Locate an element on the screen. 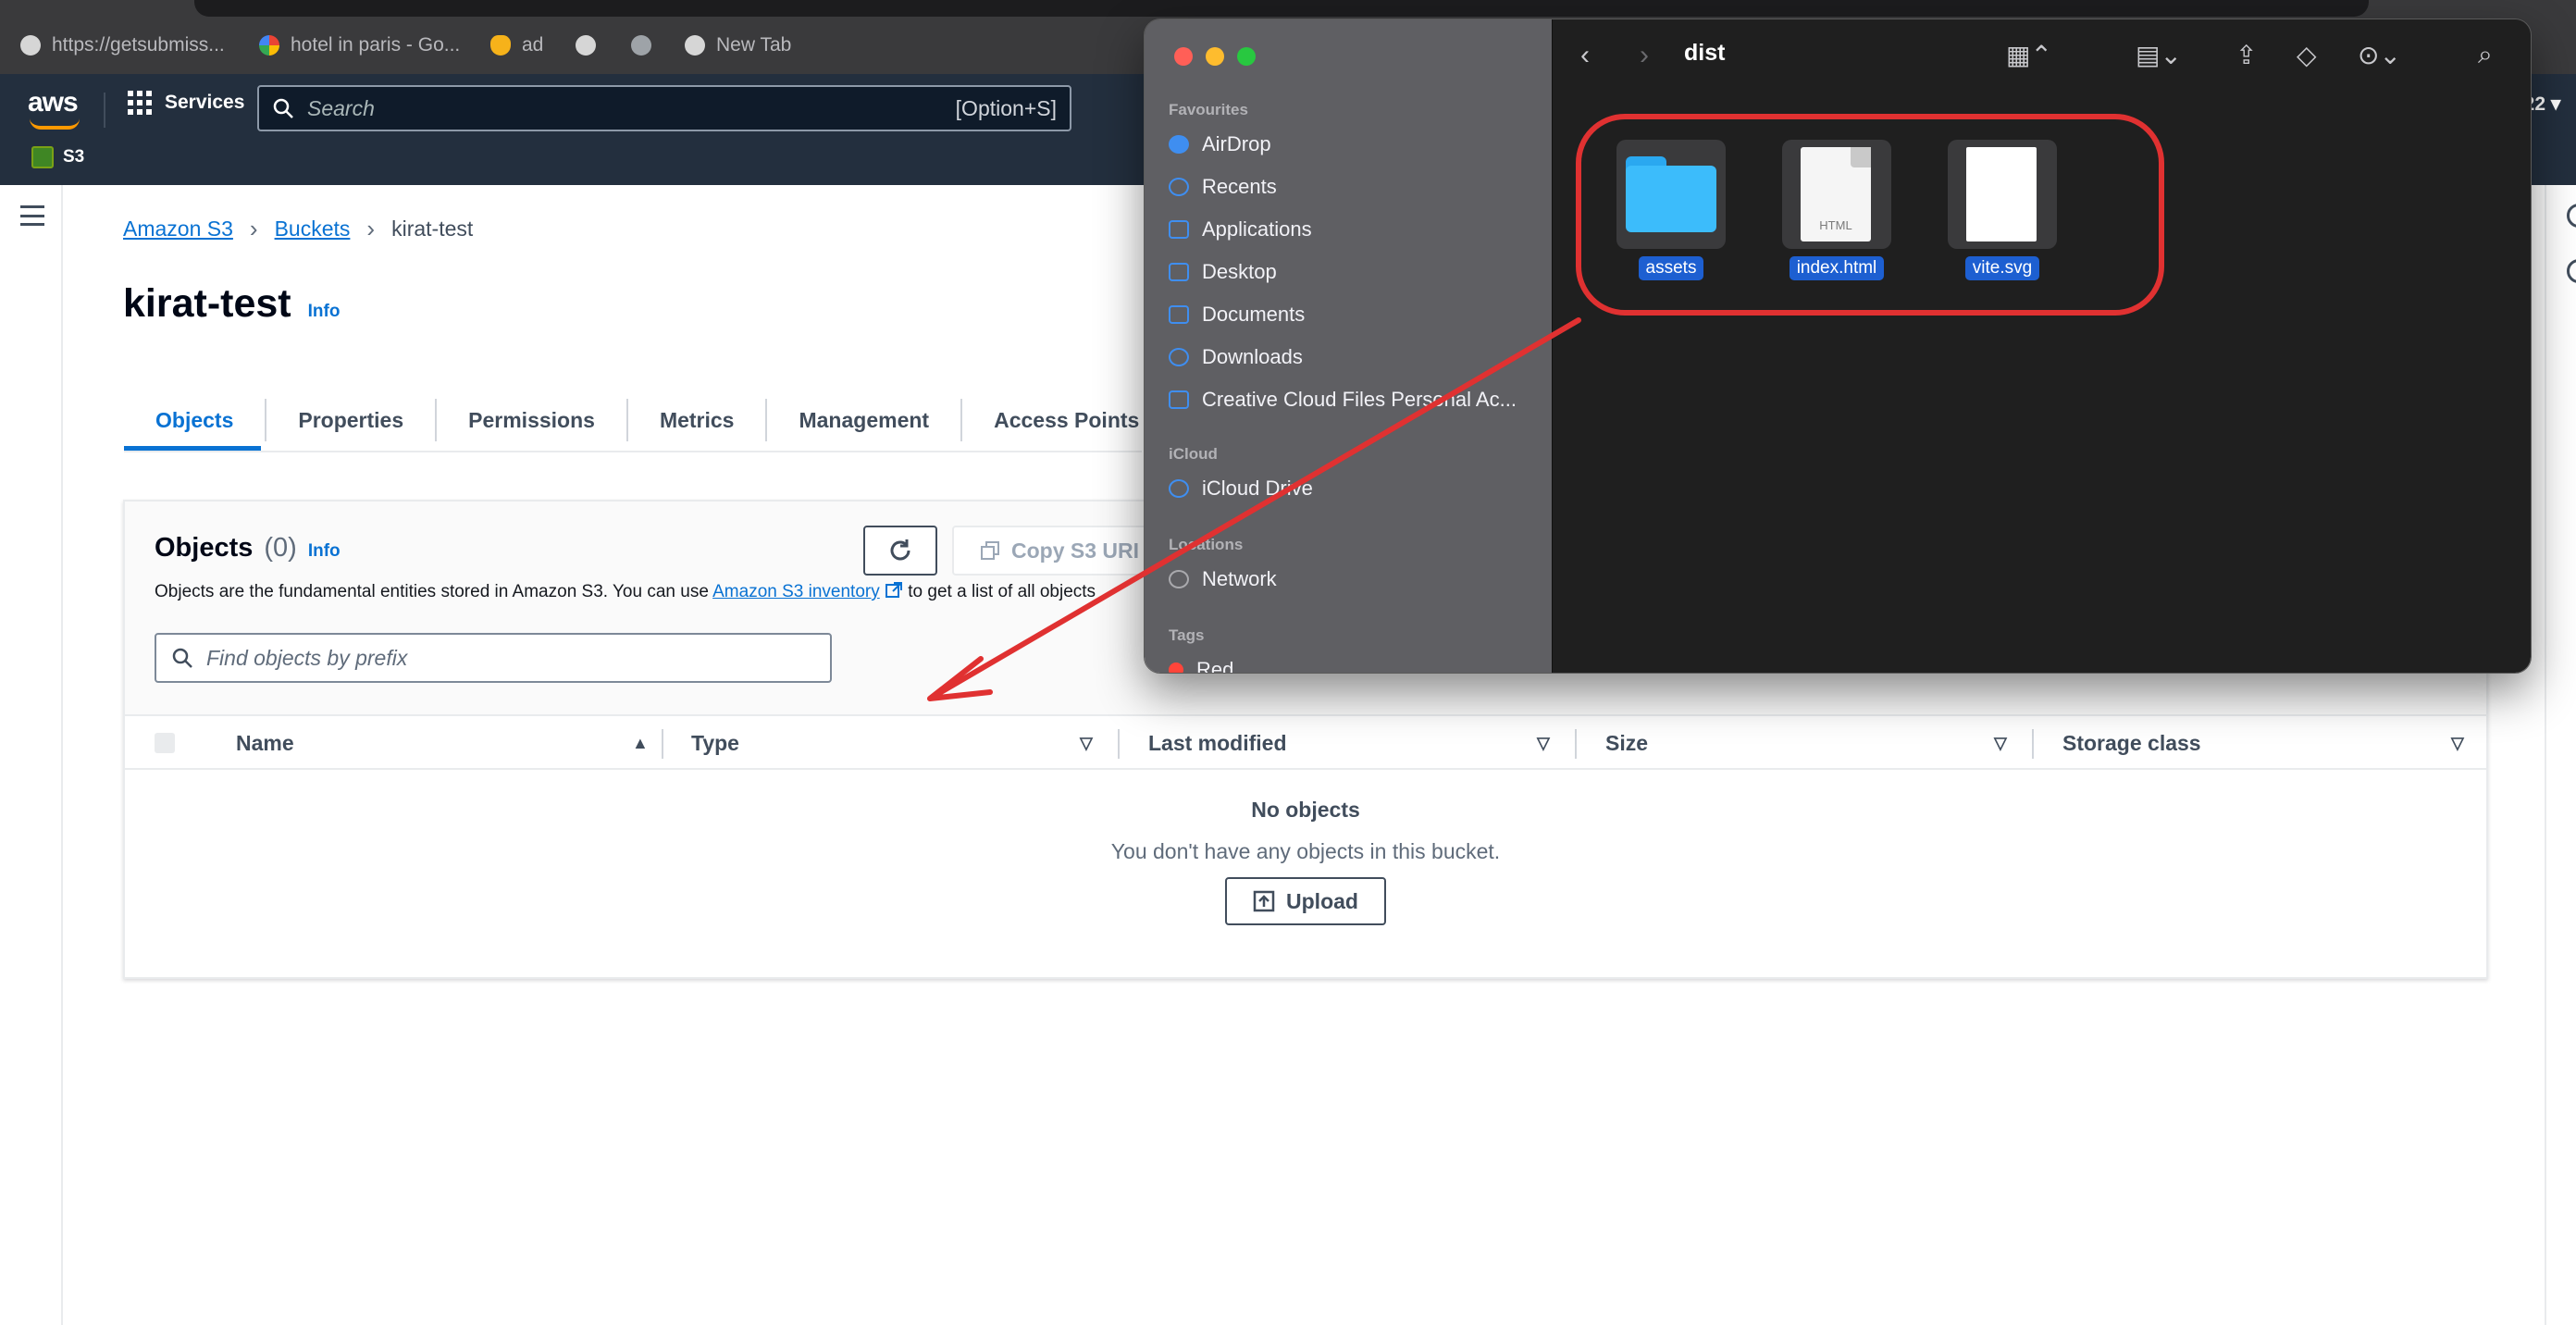 The image size is (2576, 1325). info-link: Info is located at coordinates (325, 312).